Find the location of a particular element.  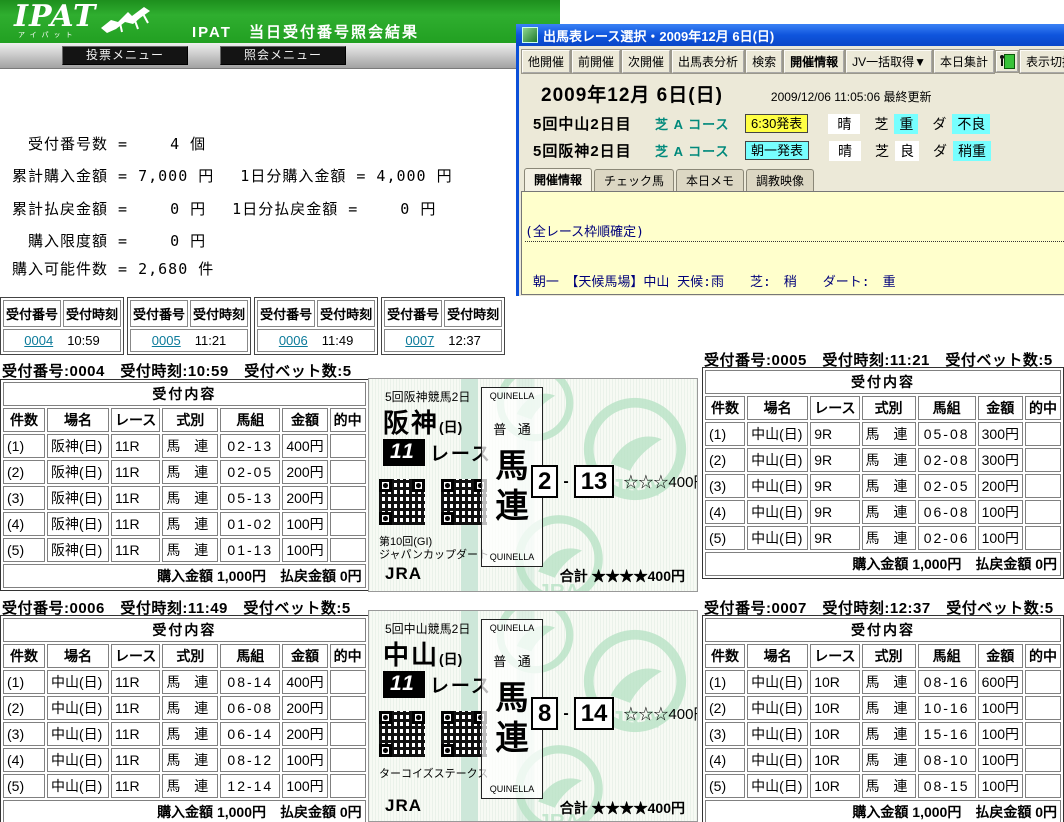

ticket-course-name: 中山 is located at coordinates (411, 655).